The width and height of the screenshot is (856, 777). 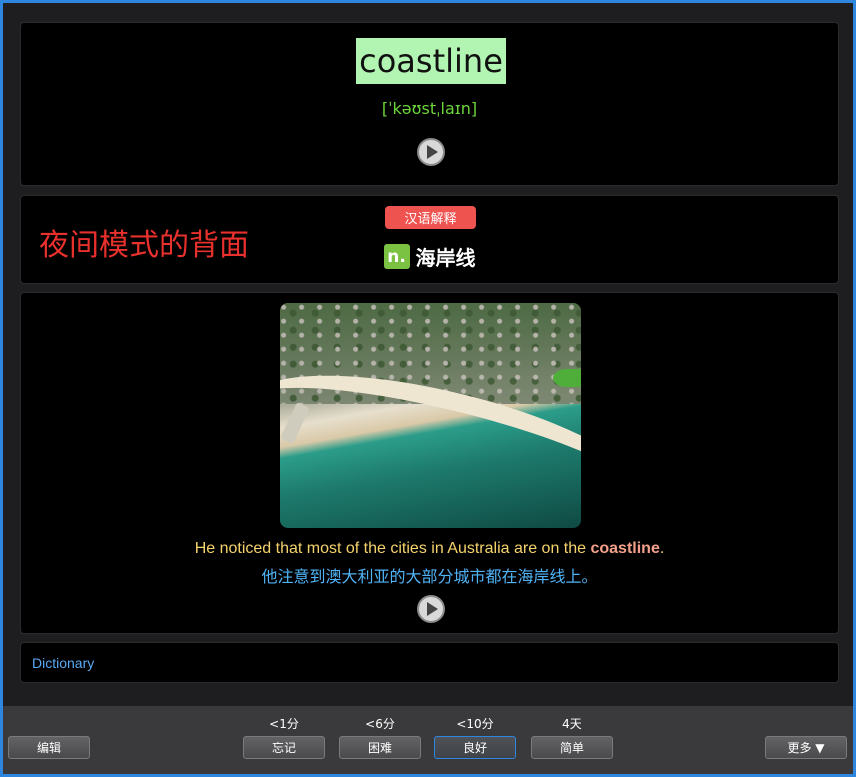 I want to click on hard-button: 困难, so click(x=380, y=747).